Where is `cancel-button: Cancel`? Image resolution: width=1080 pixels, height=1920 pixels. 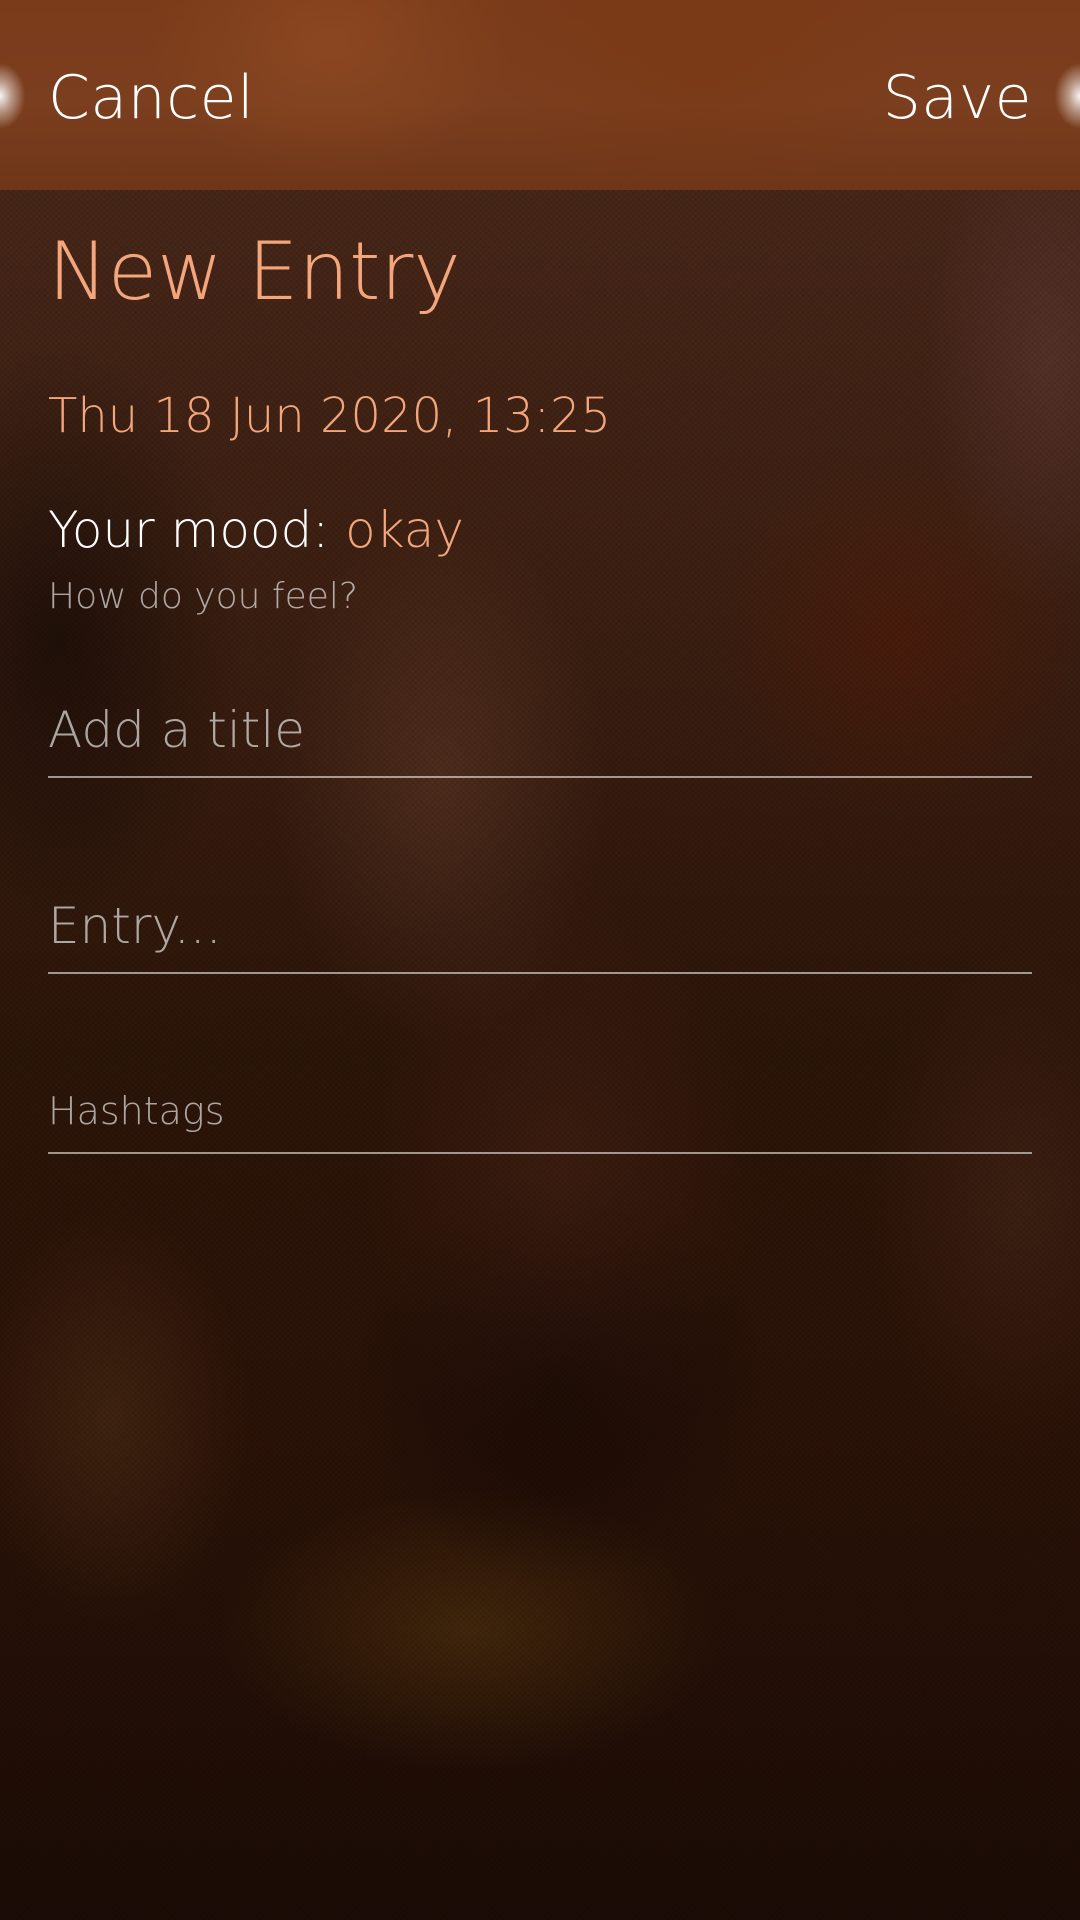 cancel-button: Cancel is located at coordinates (151, 98).